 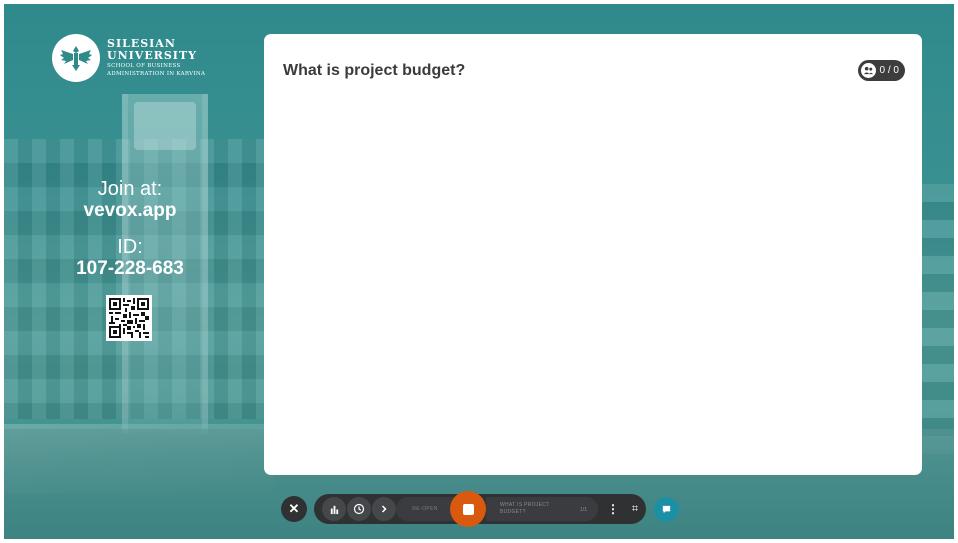 What do you see at coordinates (525, 508) in the screenshot?
I see `question-selector-label: WHAT IS PROJECT BUDGET?` at bounding box center [525, 508].